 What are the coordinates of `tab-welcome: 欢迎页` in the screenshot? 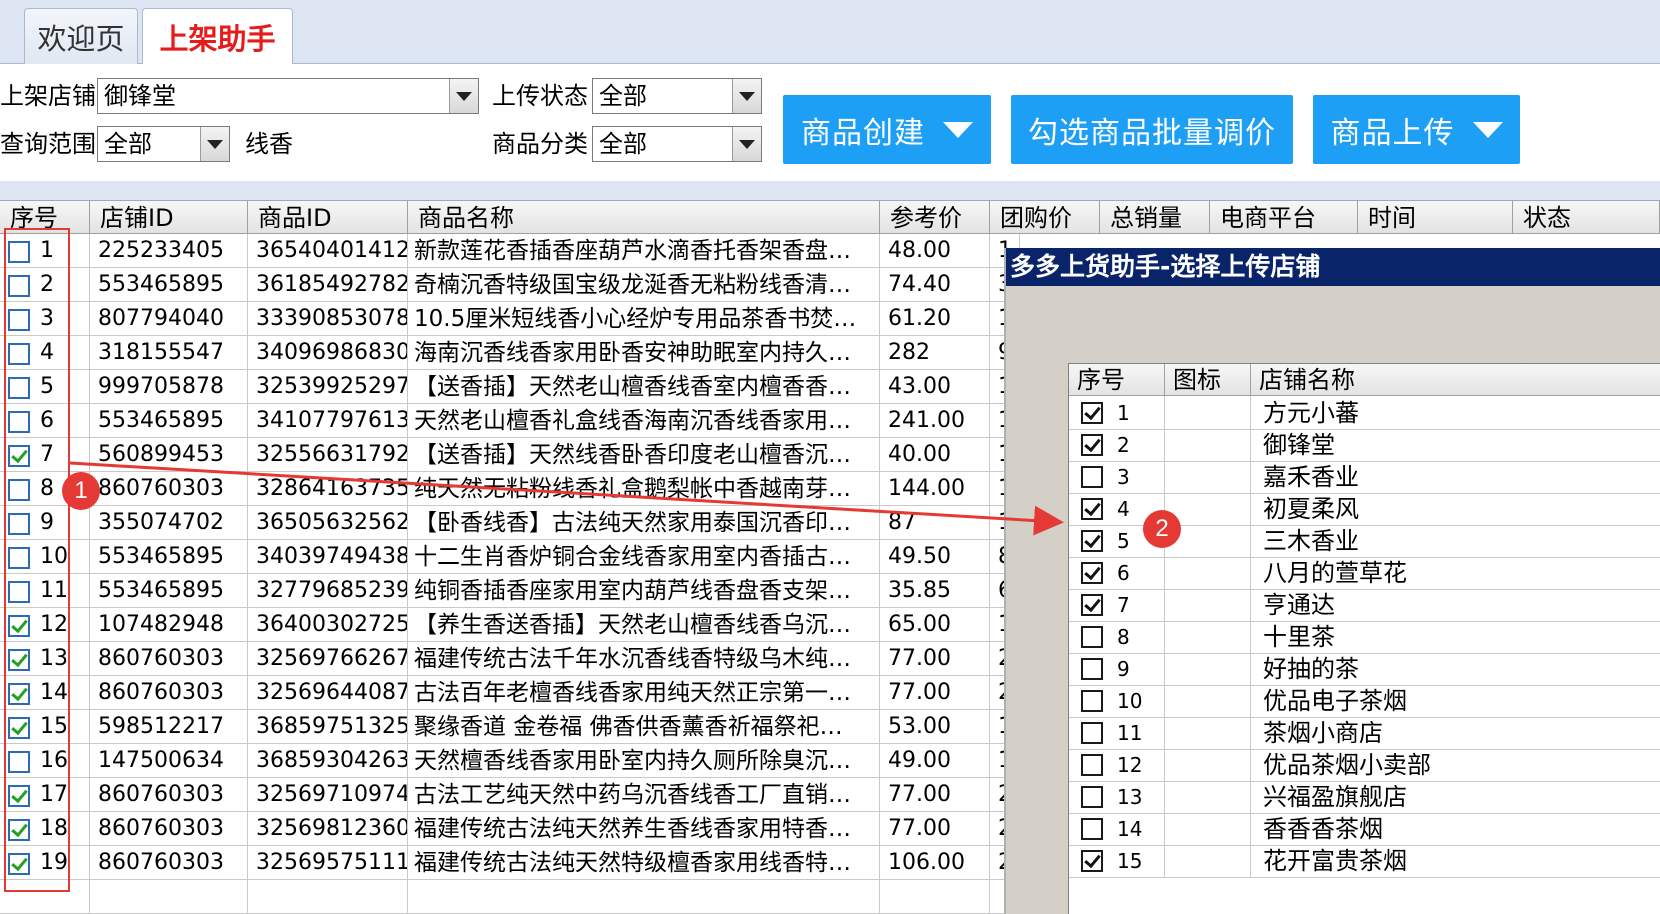 It's located at (81, 36).